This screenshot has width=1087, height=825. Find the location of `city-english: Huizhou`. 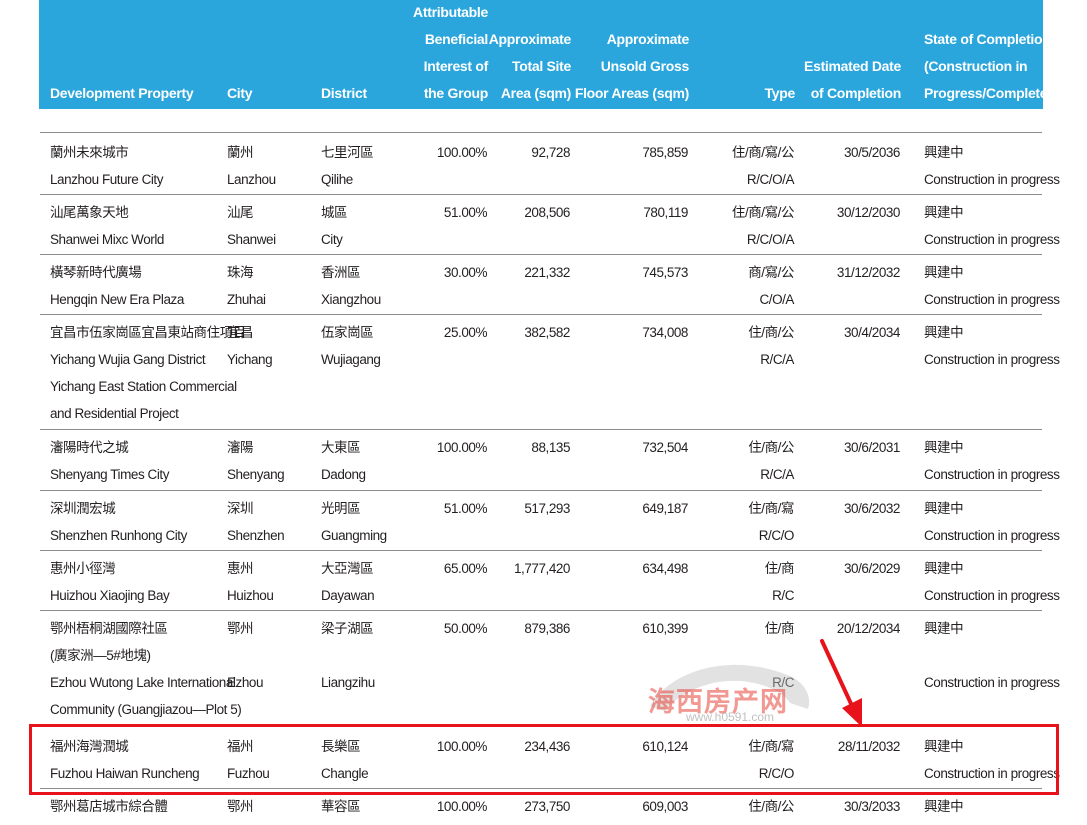

city-english: Huizhou is located at coordinates (250, 595).